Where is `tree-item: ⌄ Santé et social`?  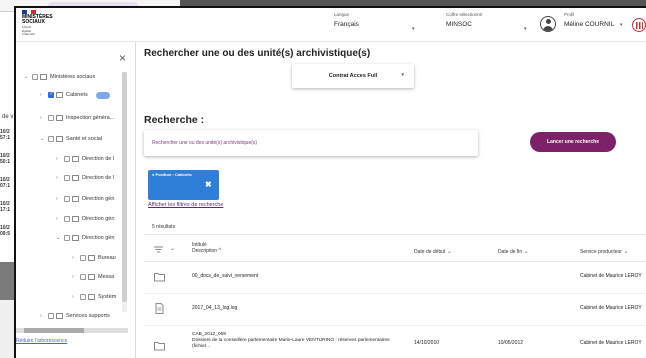 tree-item: ⌄ Santé et social is located at coordinates (71, 139).